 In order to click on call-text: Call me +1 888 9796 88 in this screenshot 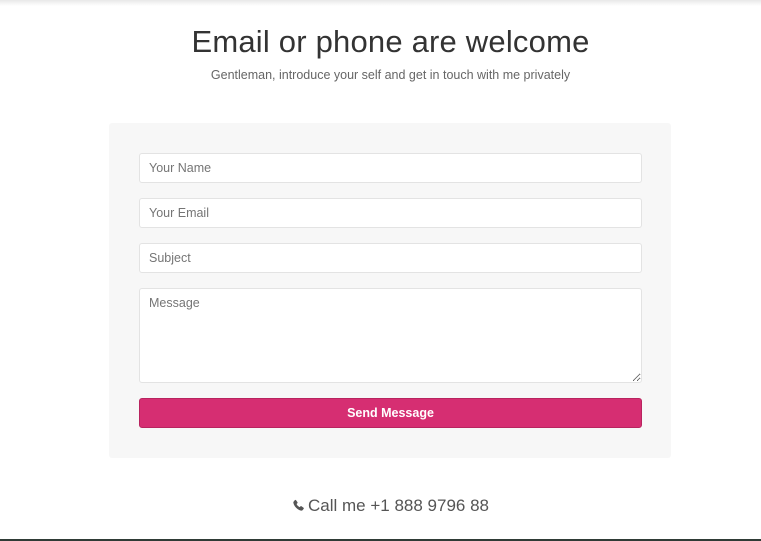, I will do `click(398, 505)`.